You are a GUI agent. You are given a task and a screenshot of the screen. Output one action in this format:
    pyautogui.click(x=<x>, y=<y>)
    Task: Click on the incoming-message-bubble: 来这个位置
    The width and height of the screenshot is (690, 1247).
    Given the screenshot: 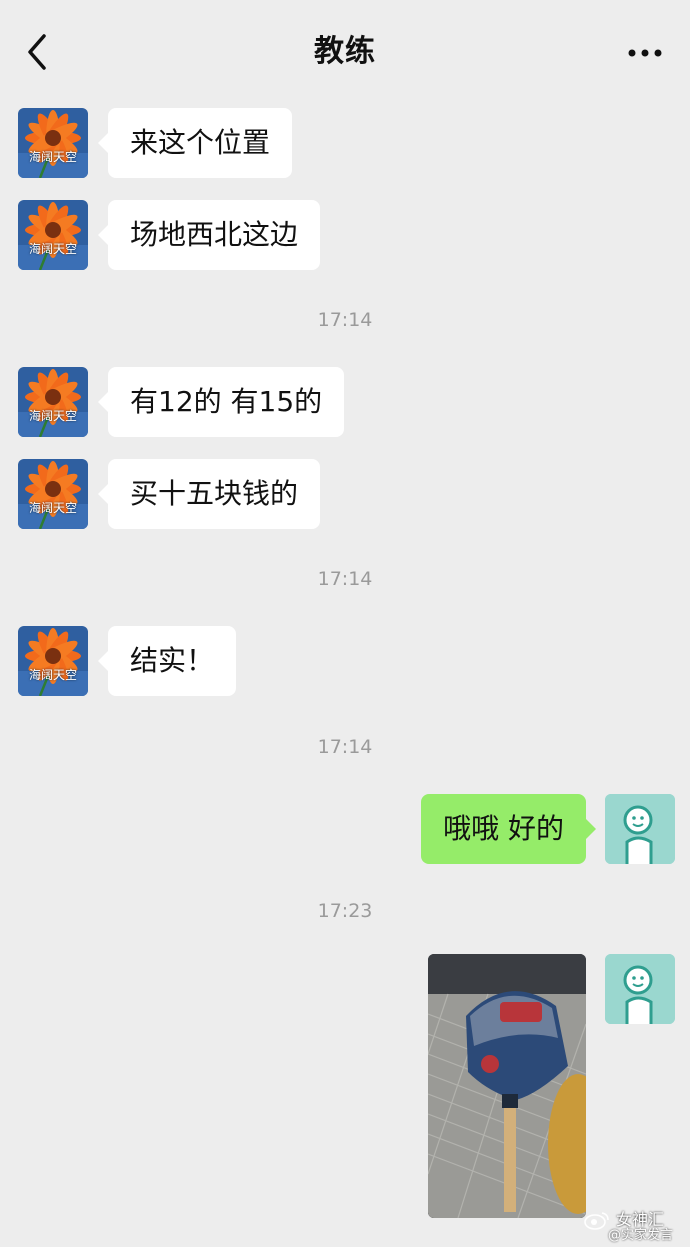 What is the action you would take?
    pyautogui.click(x=195, y=143)
    